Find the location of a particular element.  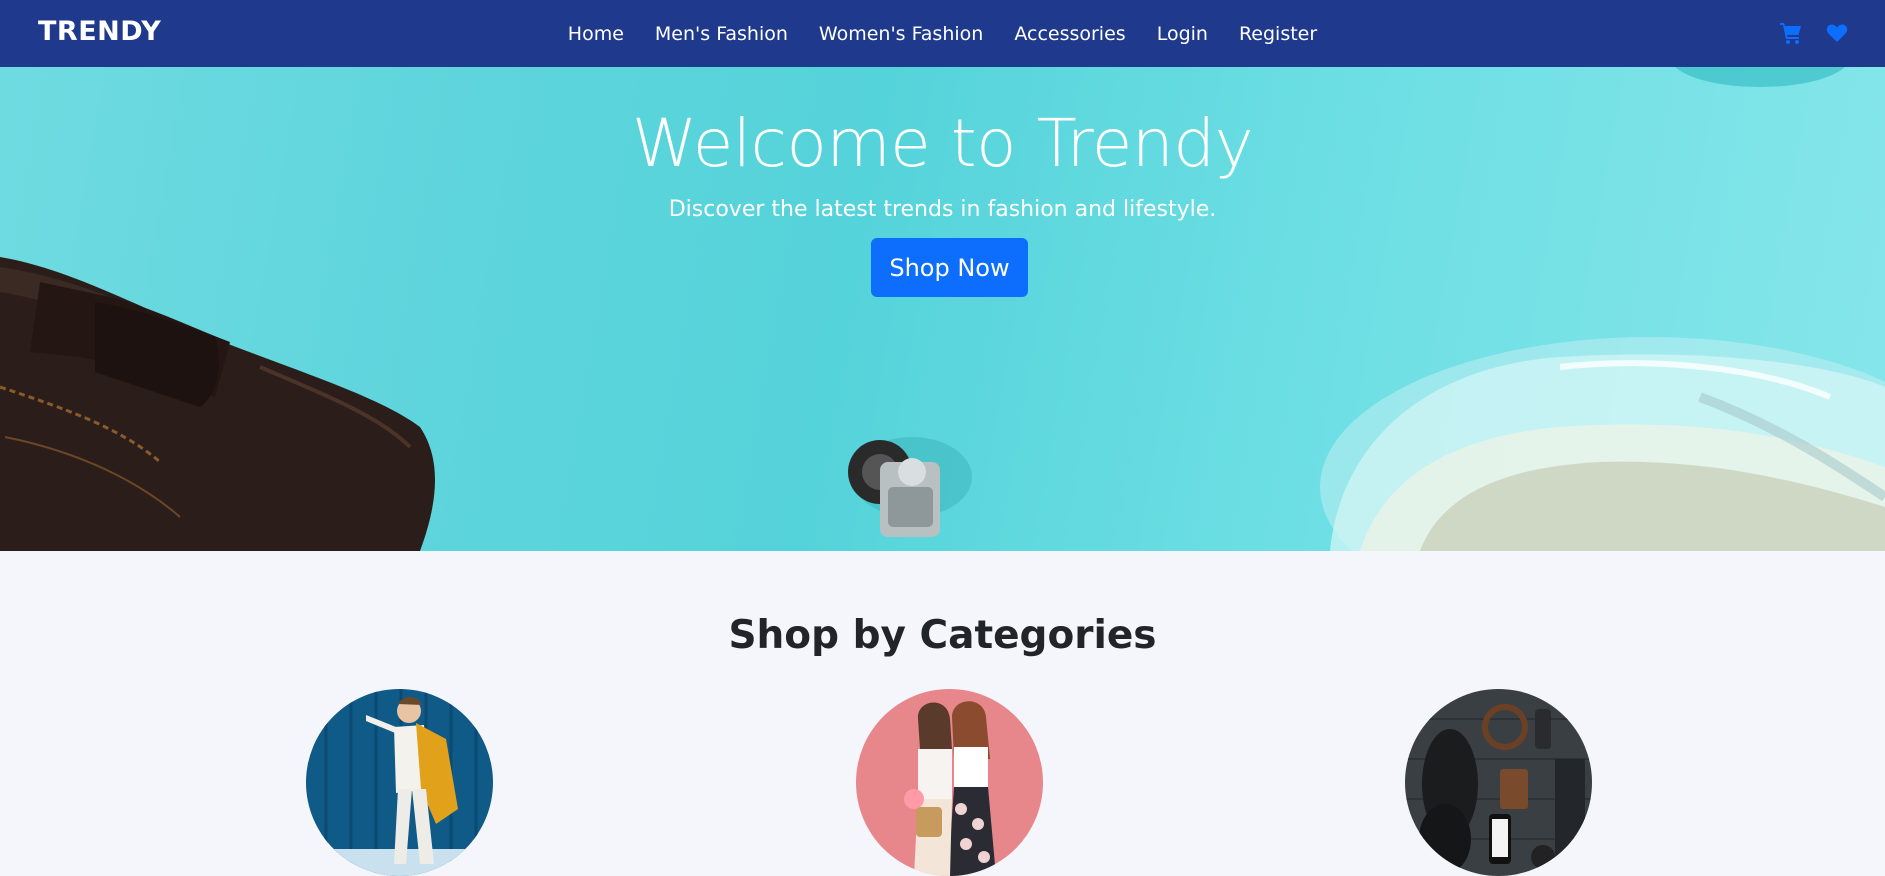

nav-link-login: Login is located at coordinates (1182, 34).